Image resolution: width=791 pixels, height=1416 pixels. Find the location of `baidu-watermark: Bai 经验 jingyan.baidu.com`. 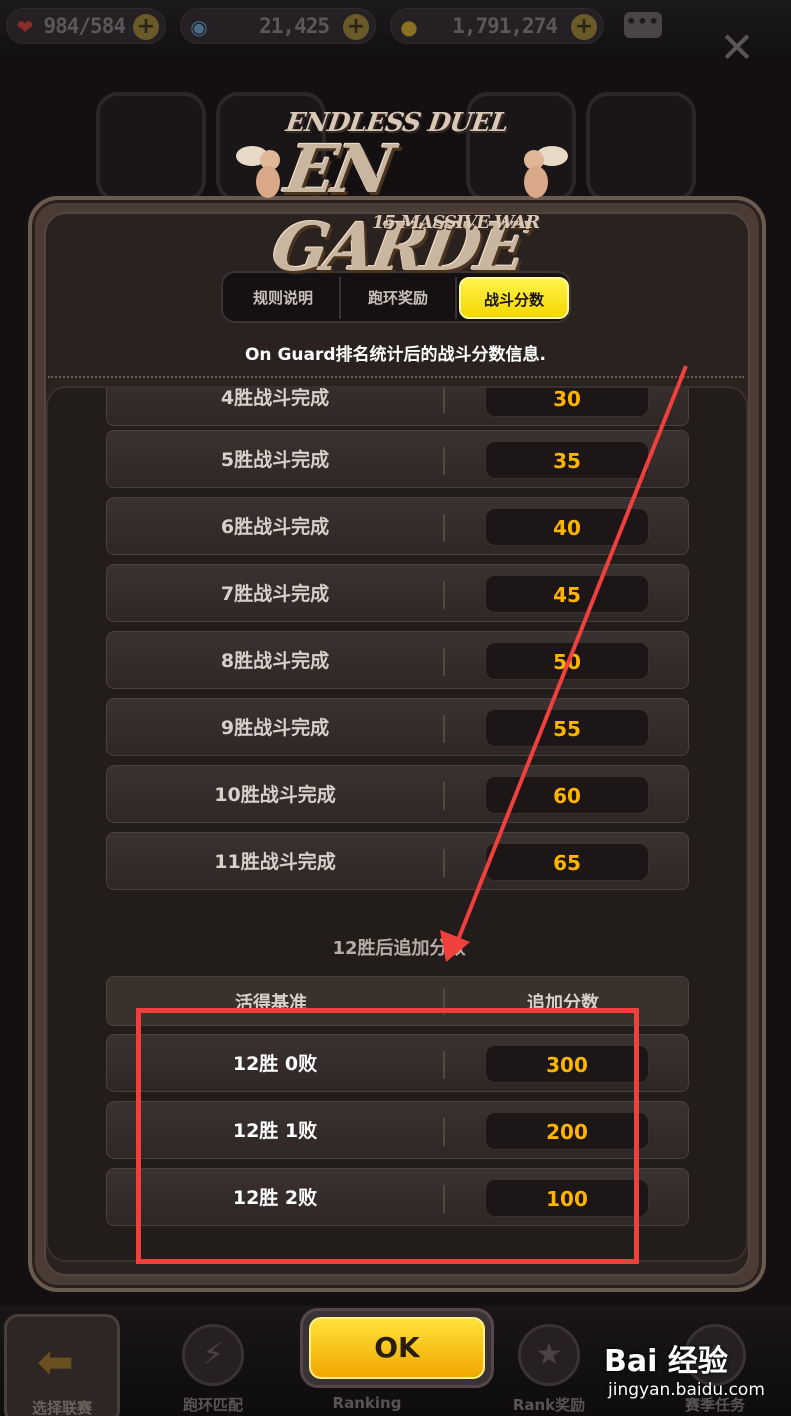

baidu-watermark: Bai 经验 jingyan.baidu.com is located at coordinates (694, 1373).